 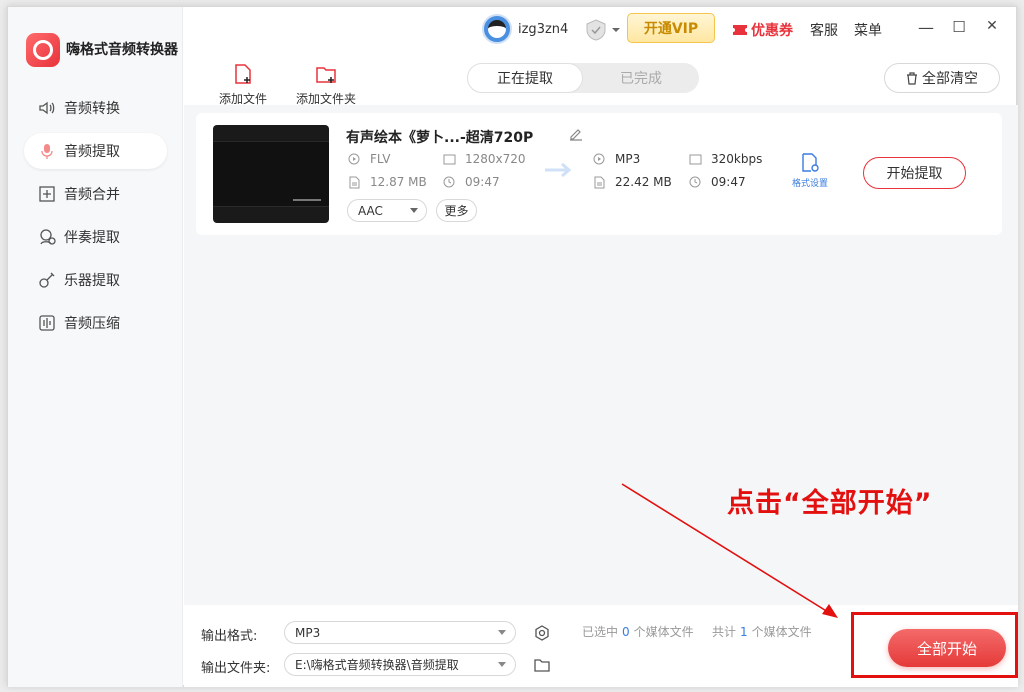 I want to click on title-bar: izg3zn4 开通VIP 优惠券 客服 菜单 — ☐ ✕, so click(x=601, y=30).